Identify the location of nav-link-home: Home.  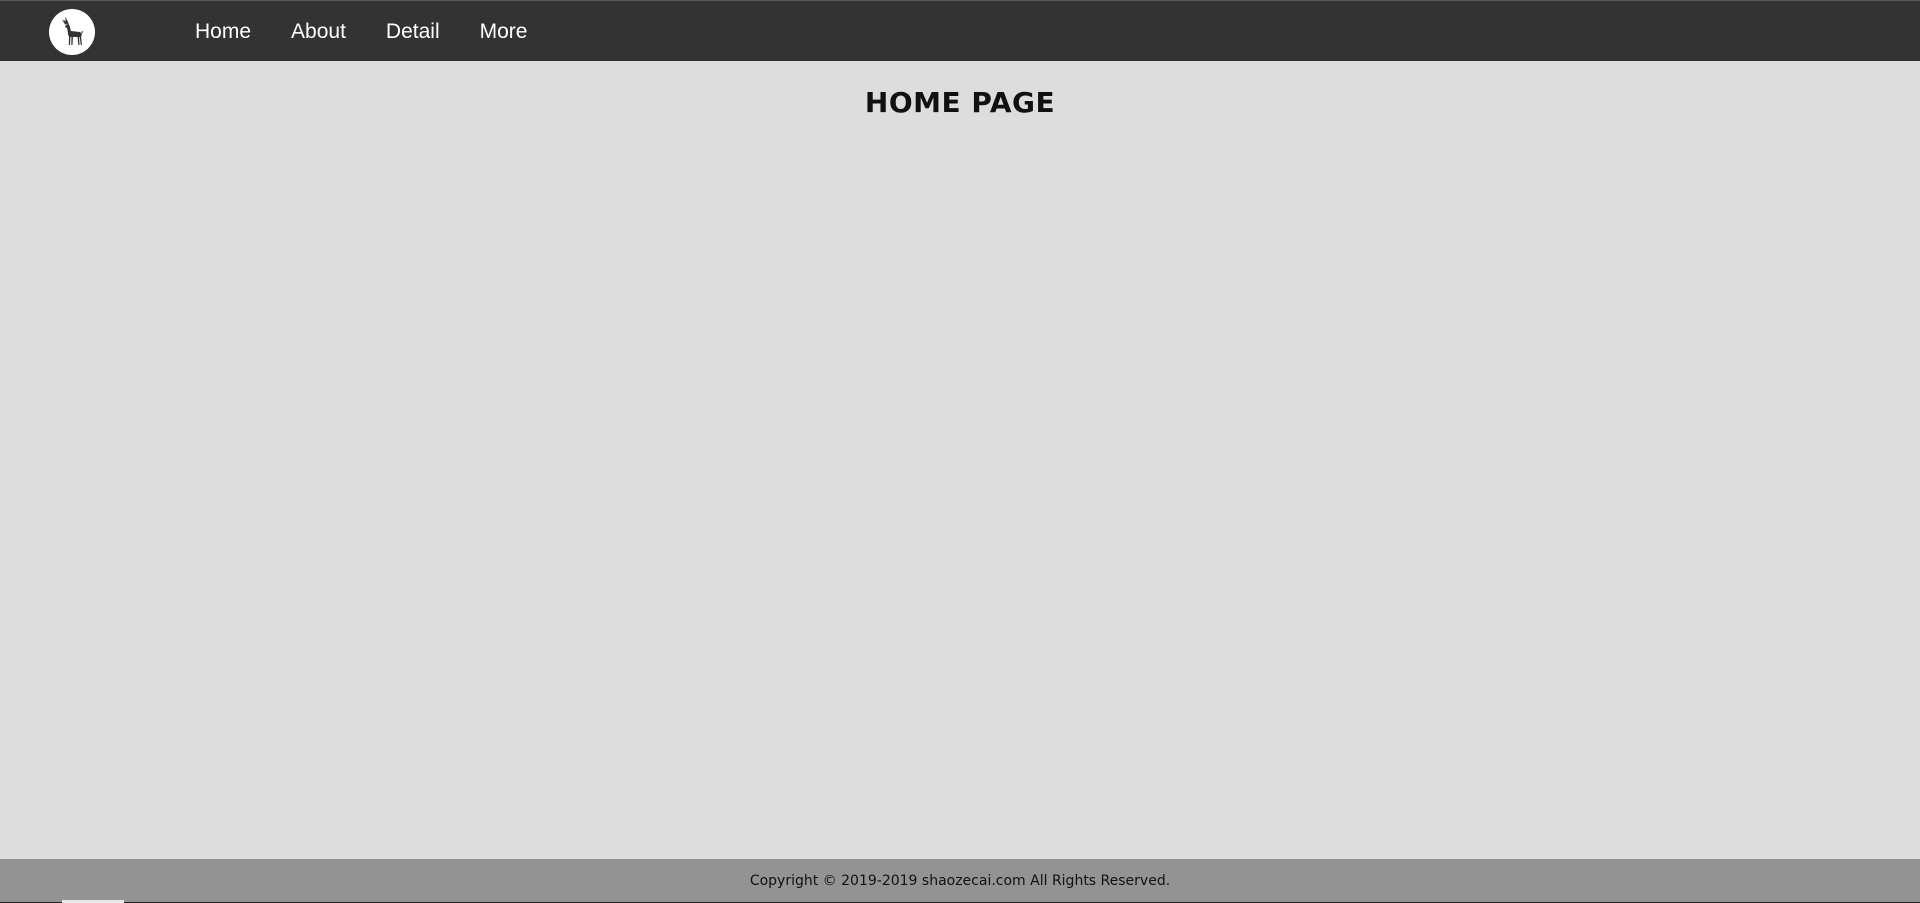
(223, 31).